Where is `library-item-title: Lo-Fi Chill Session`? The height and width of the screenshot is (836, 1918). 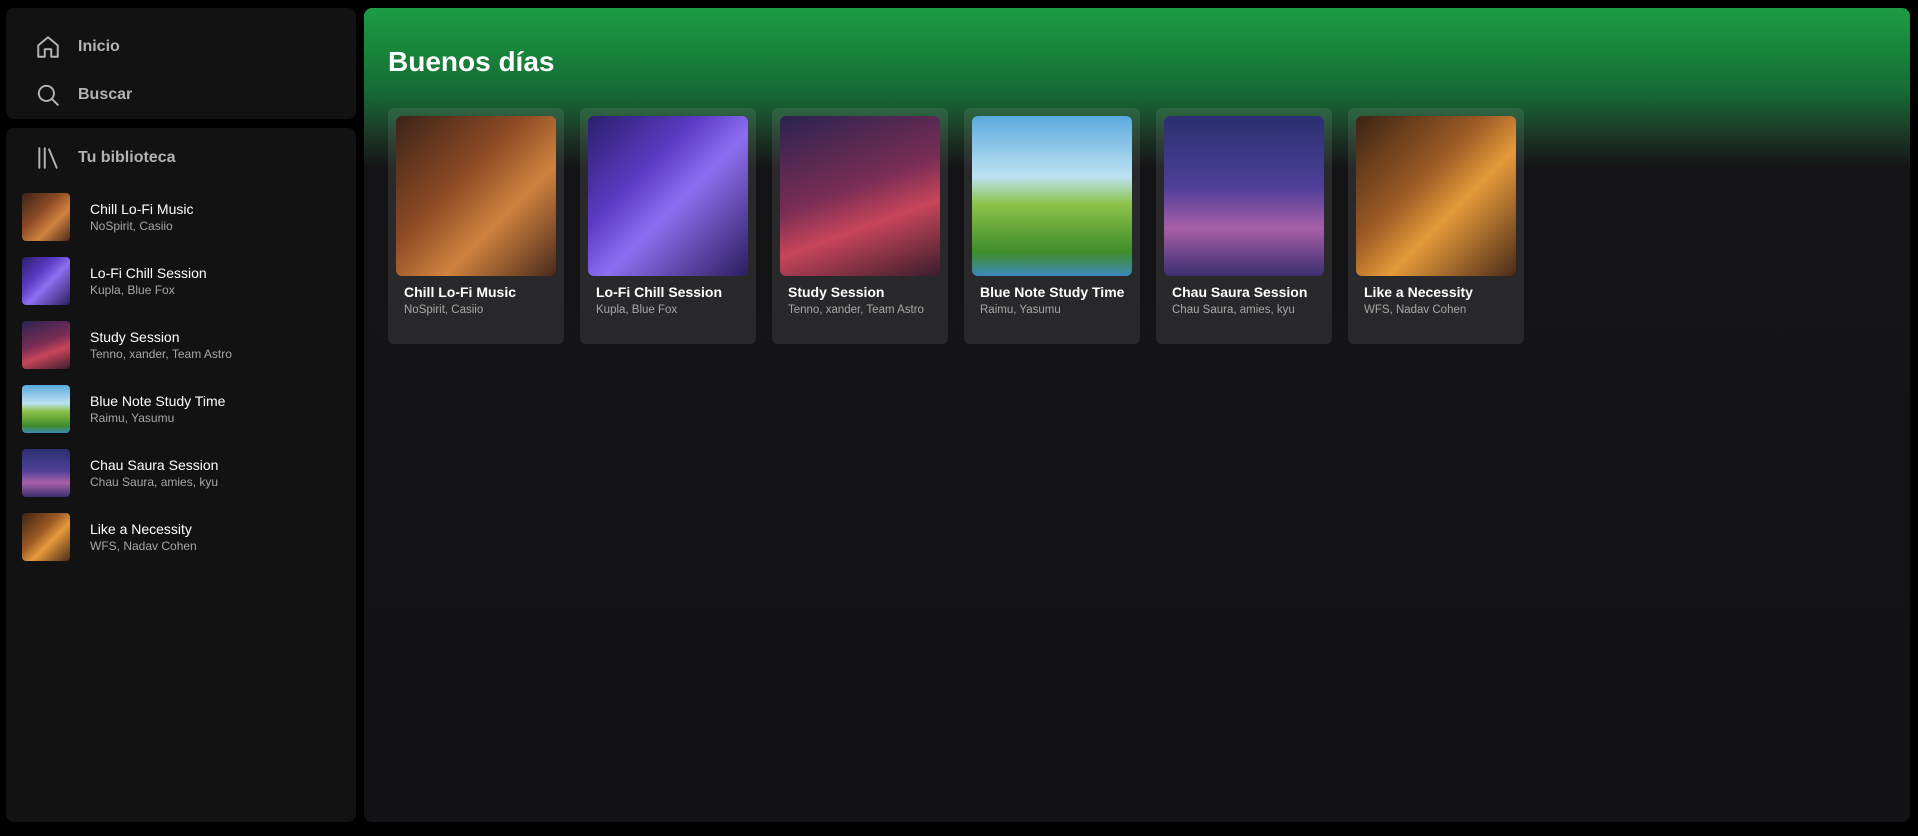
library-item-title: Lo-Fi Chill Session is located at coordinates (148, 272).